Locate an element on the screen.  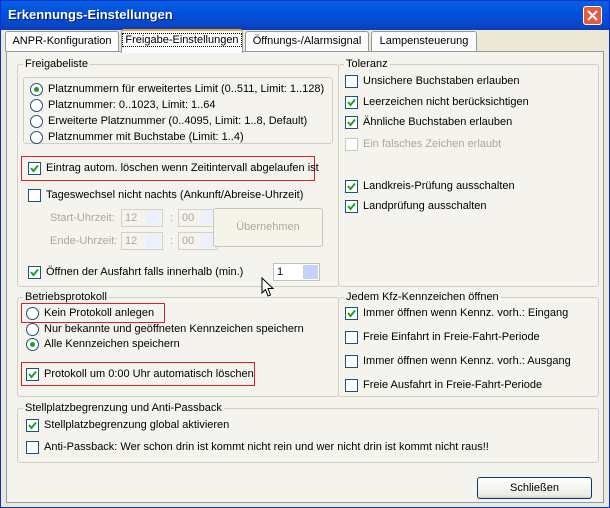
mouse-cursor-icon is located at coordinates (268, 287).